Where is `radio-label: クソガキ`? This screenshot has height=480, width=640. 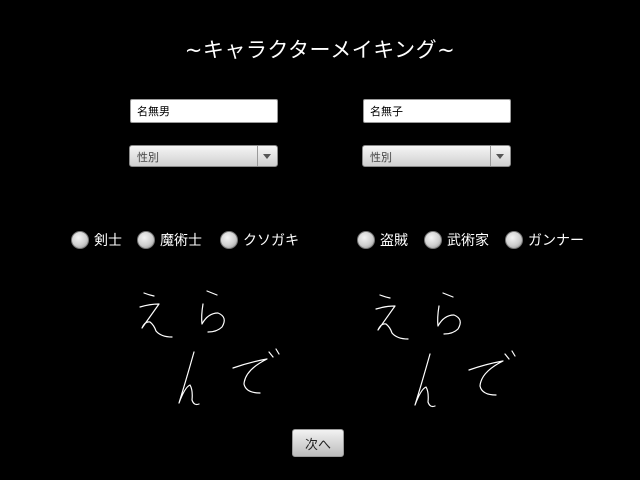
radio-label: クソガキ is located at coordinates (271, 241).